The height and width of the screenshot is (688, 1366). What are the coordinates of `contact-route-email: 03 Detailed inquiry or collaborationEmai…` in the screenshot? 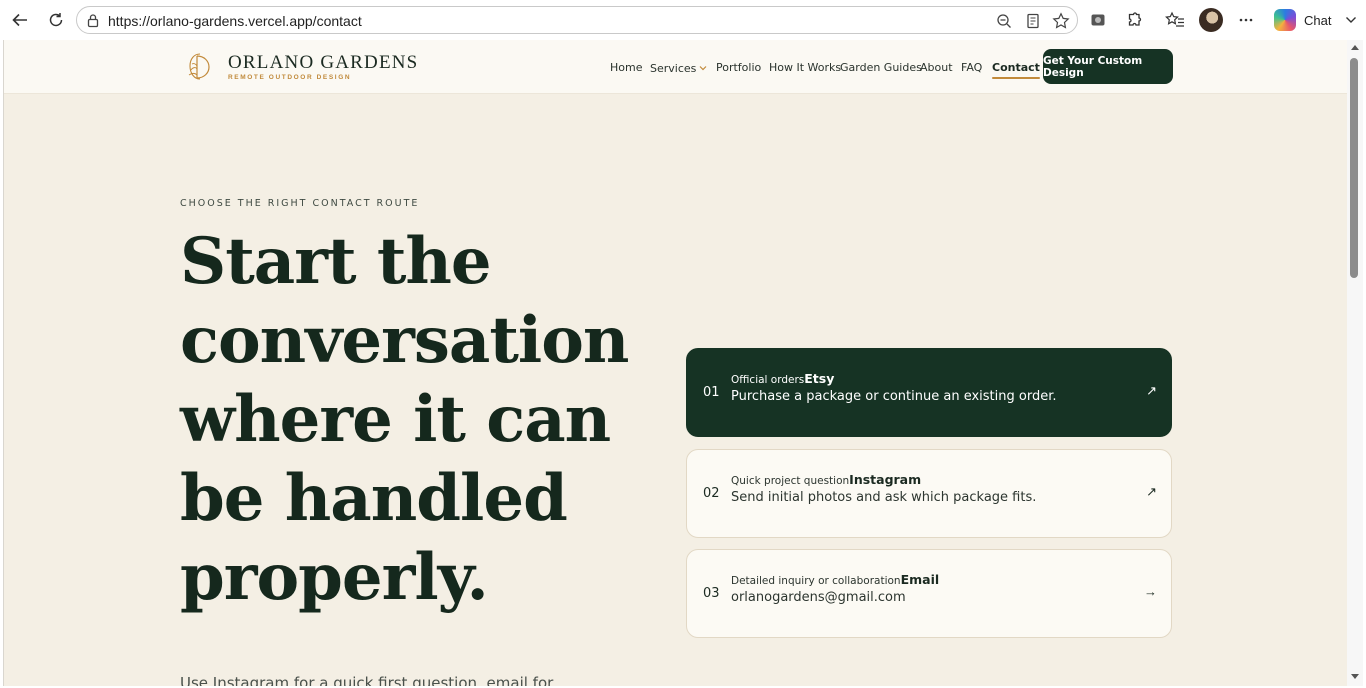 It's located at (929, 593).